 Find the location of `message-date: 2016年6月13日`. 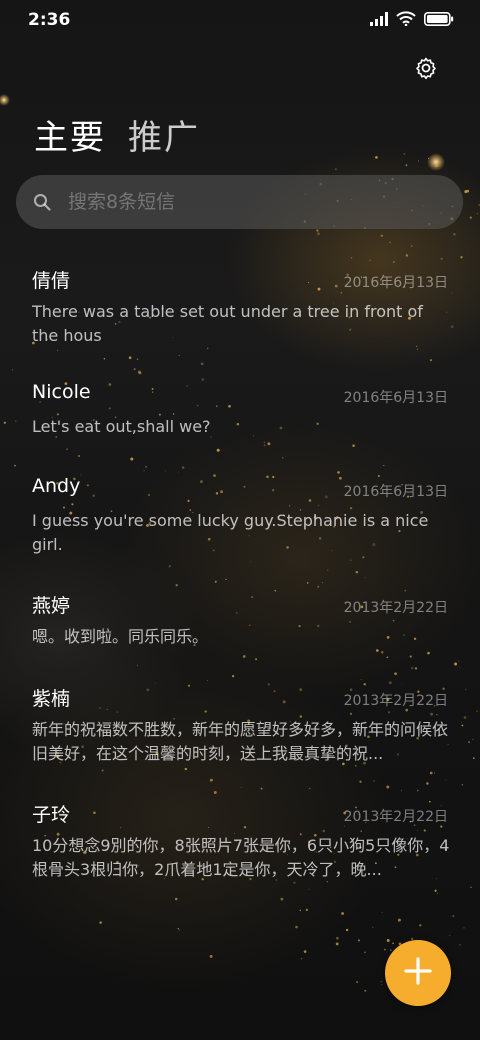

message-date: 2016年6月13日 is located at coordinates (395, 492).